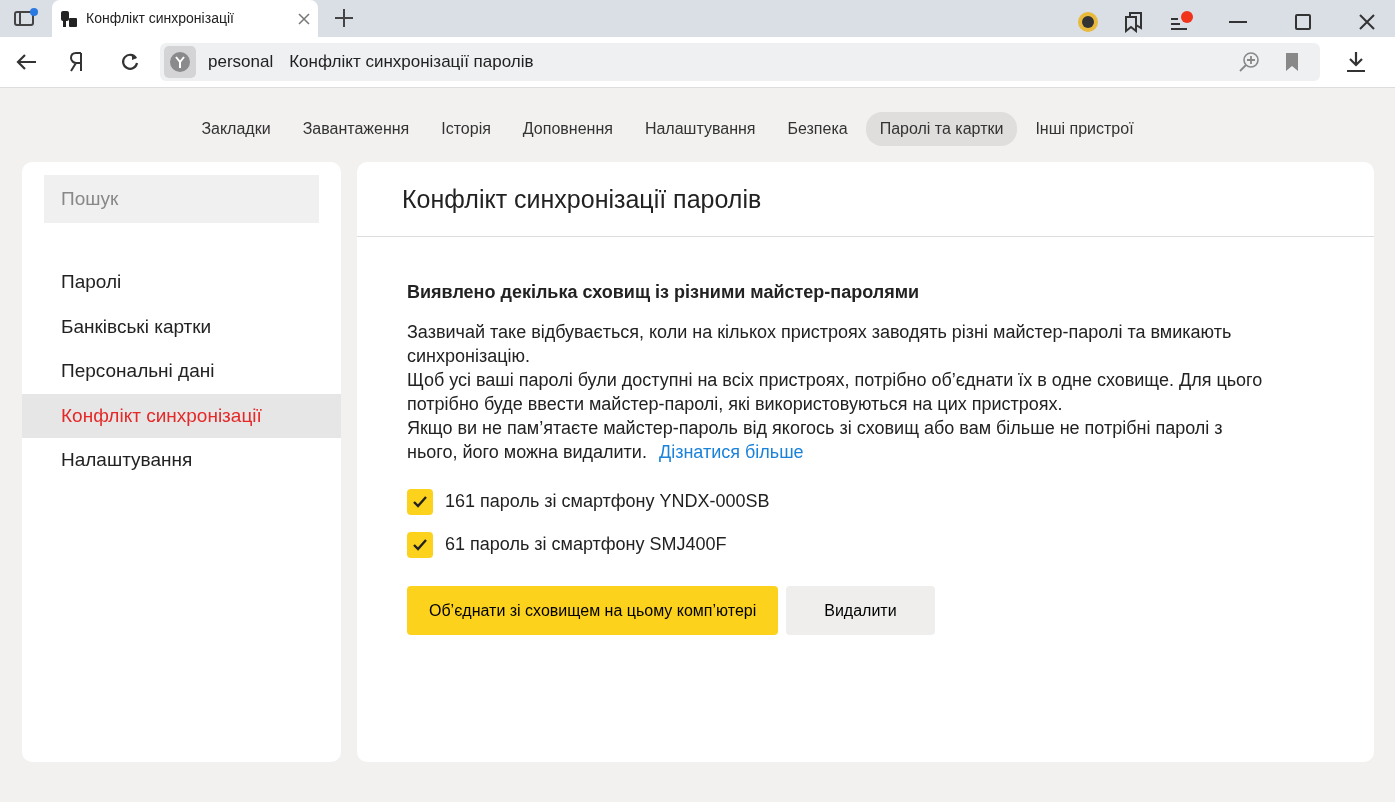 Image resolution: width=1395 pixels, height=802 pixels. What do you see at coordinates (1249, 62) in the screenshot?
I see `zoom-icon` at bounding box center [1249, 62].